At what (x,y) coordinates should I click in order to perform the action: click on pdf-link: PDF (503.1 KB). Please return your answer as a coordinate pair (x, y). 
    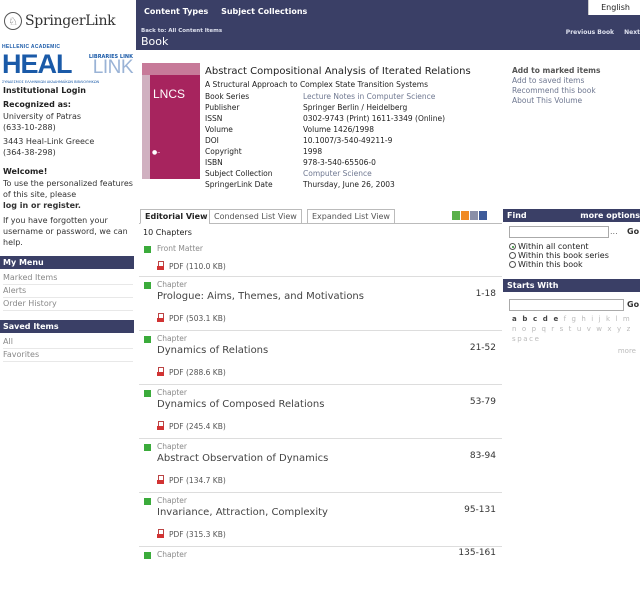
    Looking at the image, I should click on (191, 318).